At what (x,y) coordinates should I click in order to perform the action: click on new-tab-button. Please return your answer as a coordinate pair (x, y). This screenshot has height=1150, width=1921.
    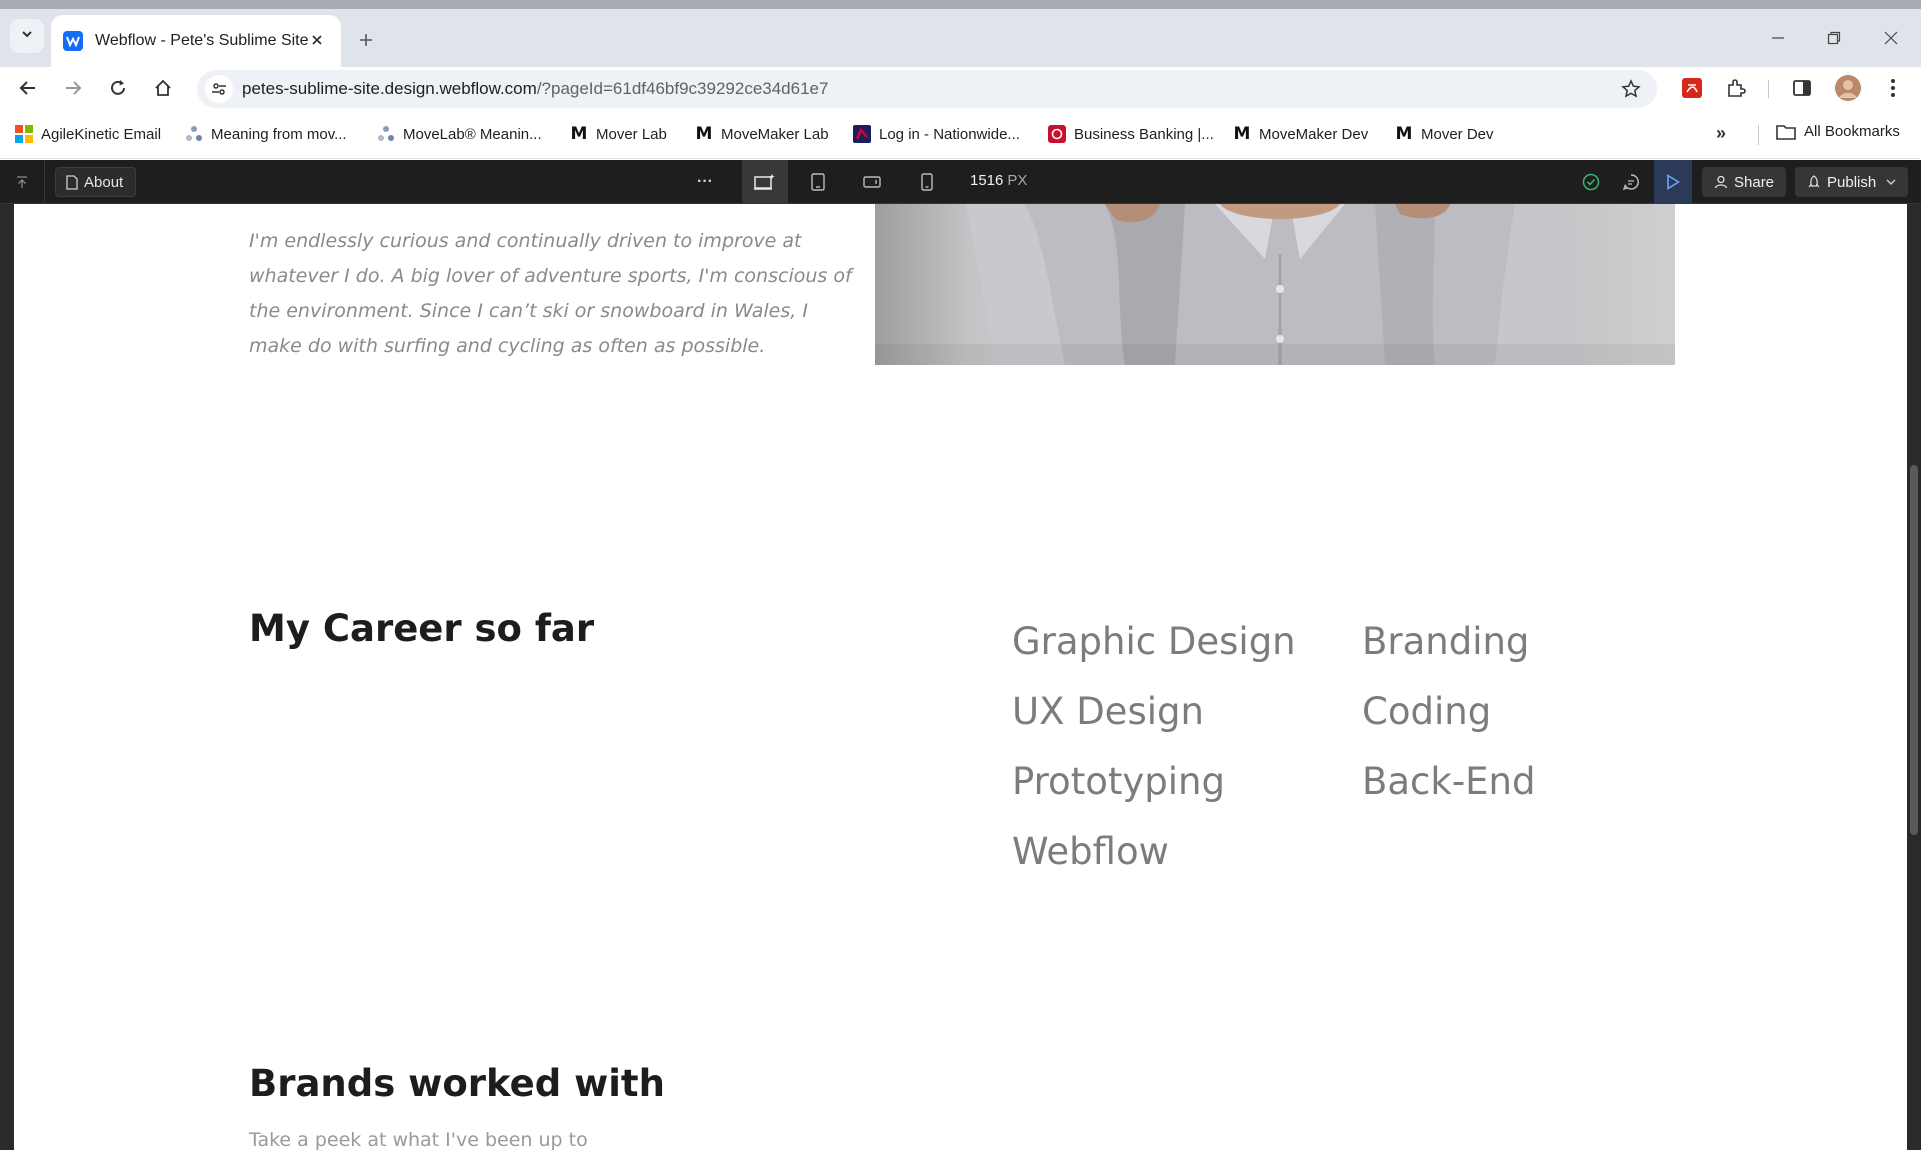
    Looking at the image, I should click on (366, 40).